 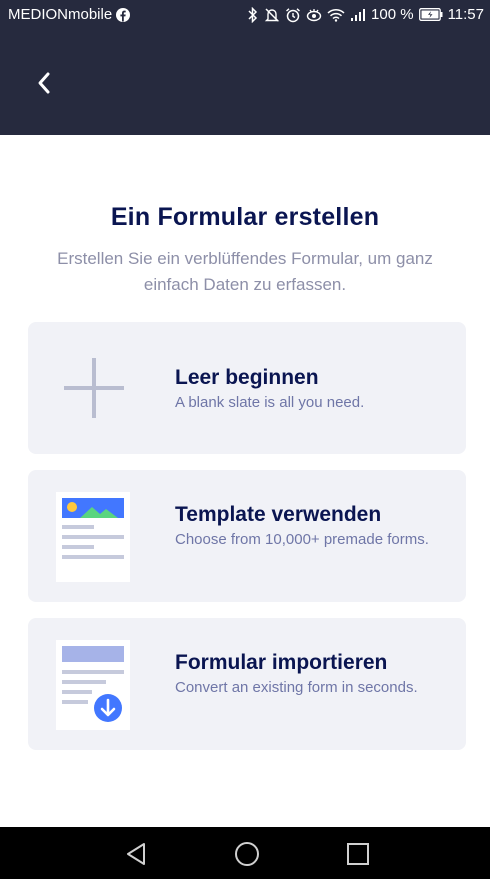 I want to click on back-button, so click(x=44, y=83).